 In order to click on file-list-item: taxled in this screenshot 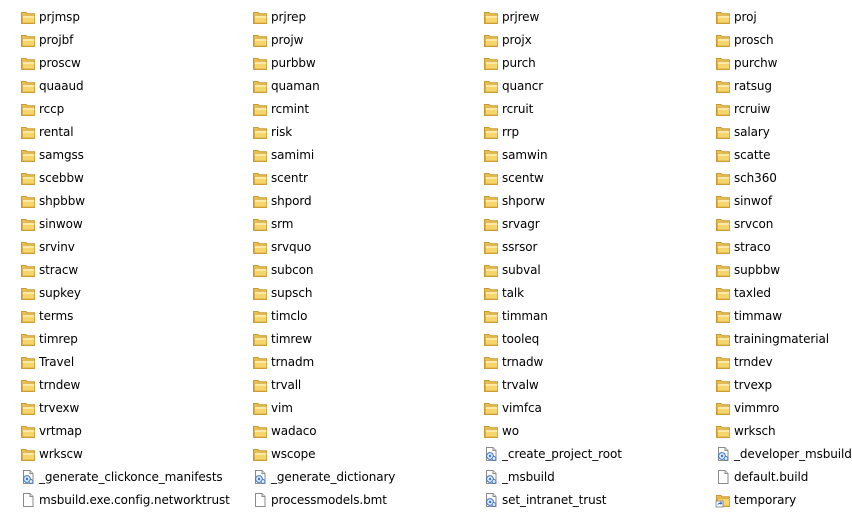, I will do `click(743, 292)`.